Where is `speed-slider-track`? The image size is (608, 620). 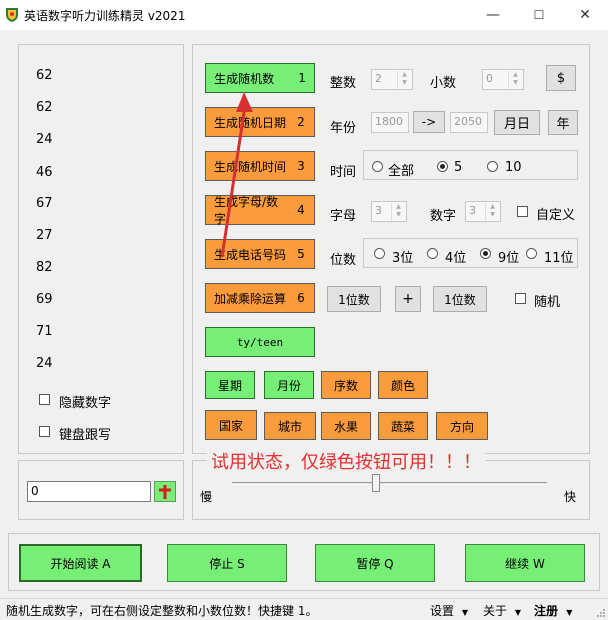 speed-slider-track is located at coordinates (389, 483).